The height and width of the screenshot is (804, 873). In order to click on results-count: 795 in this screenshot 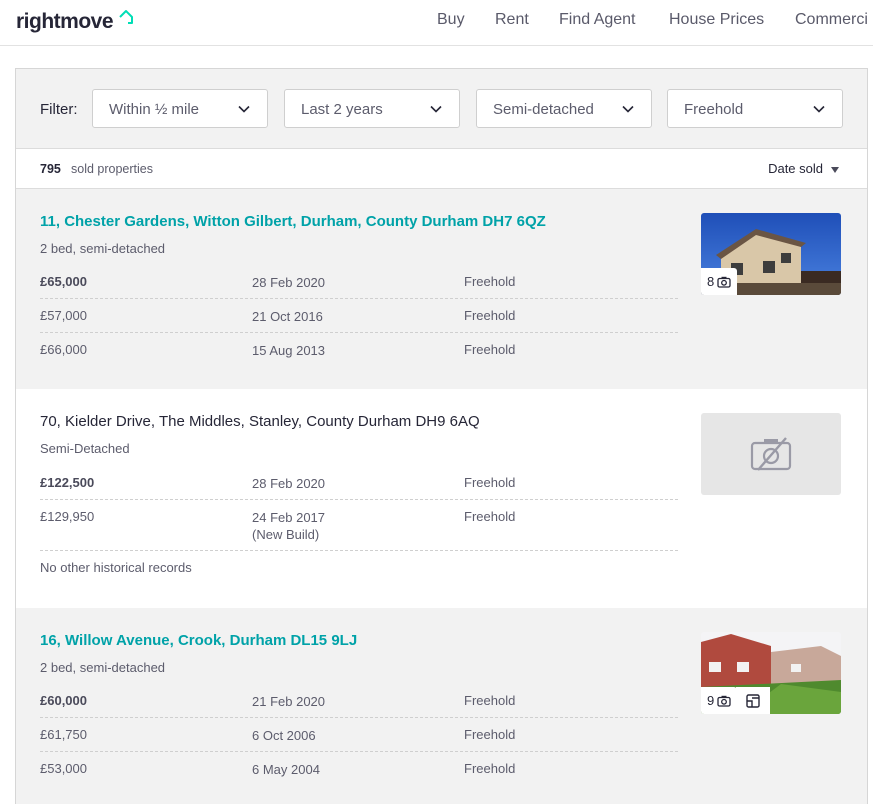, I will do `click(50, 169)`.